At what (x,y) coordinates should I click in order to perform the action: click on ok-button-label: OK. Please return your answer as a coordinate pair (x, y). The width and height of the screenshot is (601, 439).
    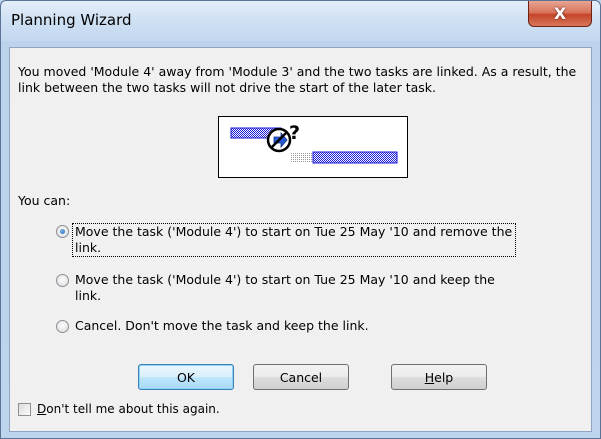
    Looking at the image, I should click on (186, 377).